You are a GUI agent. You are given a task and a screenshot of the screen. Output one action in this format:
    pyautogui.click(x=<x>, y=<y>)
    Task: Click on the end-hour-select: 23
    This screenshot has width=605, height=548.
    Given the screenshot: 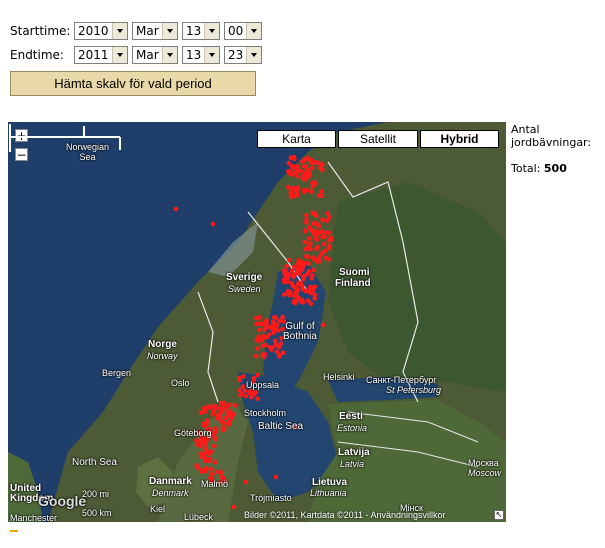 What is the action you would take?
    pyautogui.click(x=243, y=55)
    